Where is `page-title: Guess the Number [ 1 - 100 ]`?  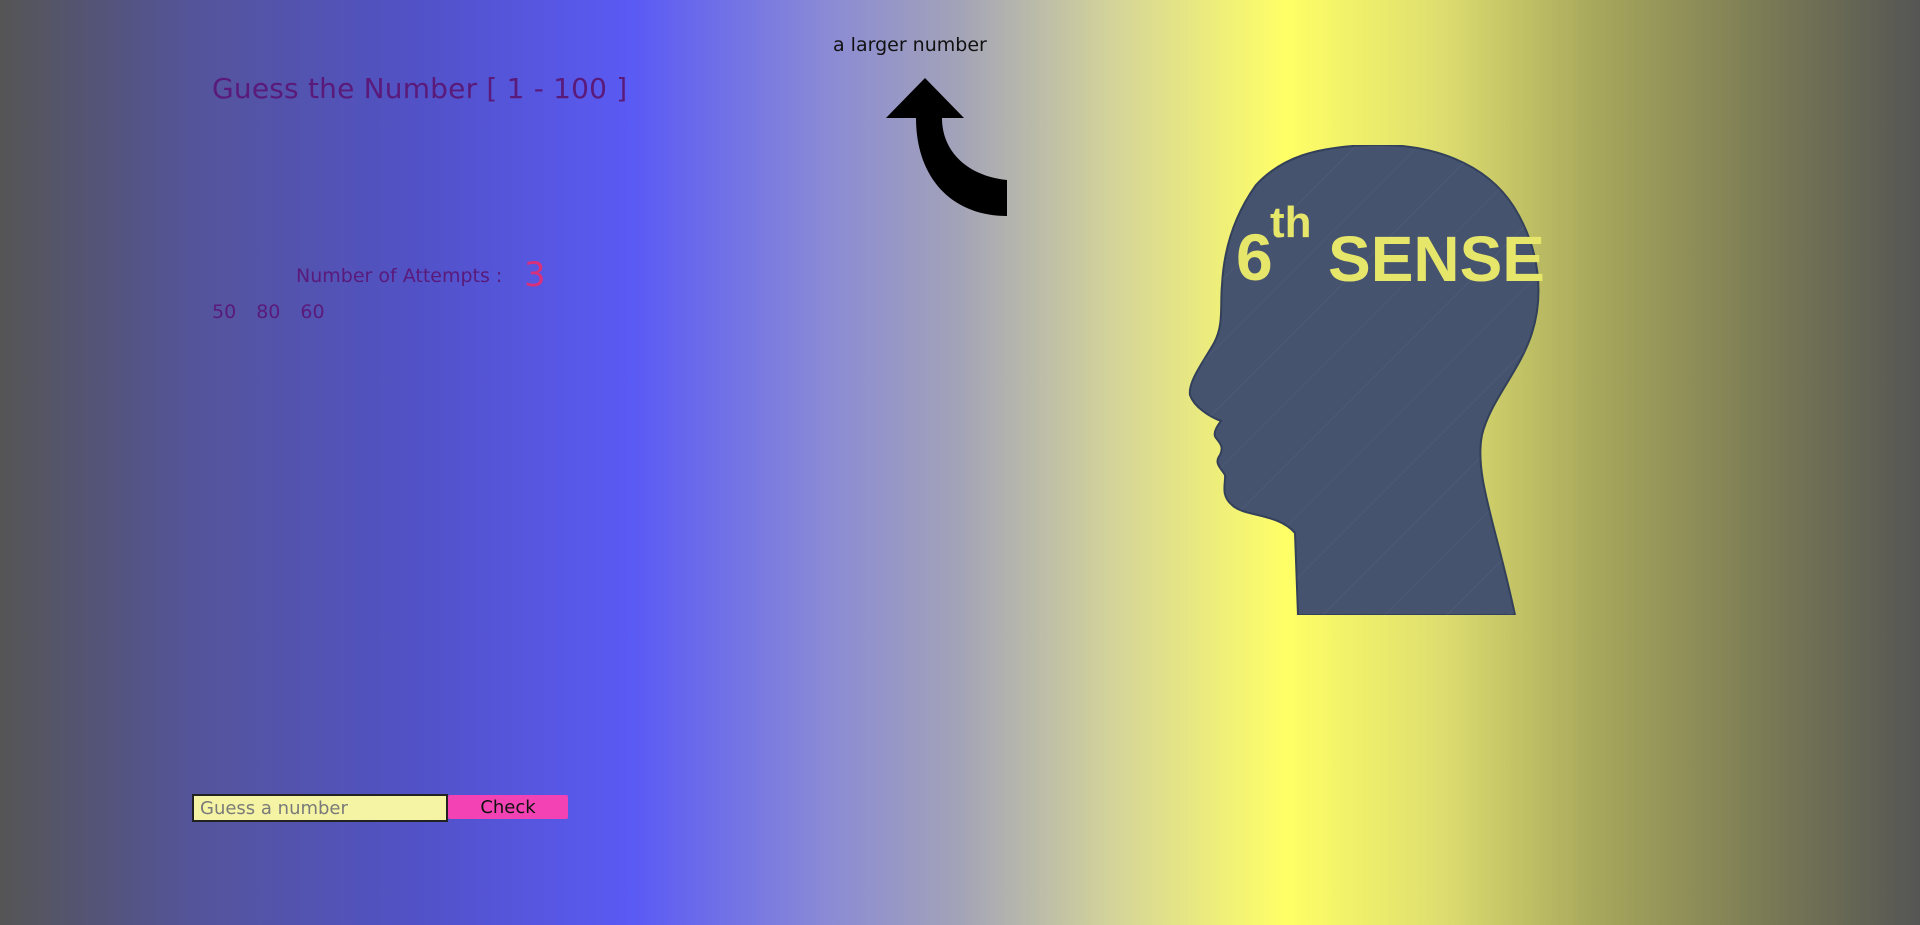 page-title: Guess the Number [ 1 - 100 ] is located at coordinates (420, 88).